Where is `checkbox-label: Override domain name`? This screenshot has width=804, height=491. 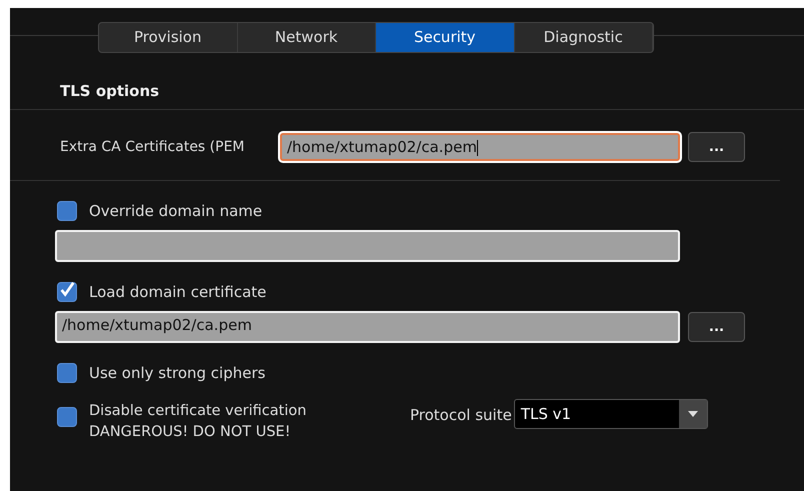
checkbox-label: Override domain name is located at coordinates (175, 211).